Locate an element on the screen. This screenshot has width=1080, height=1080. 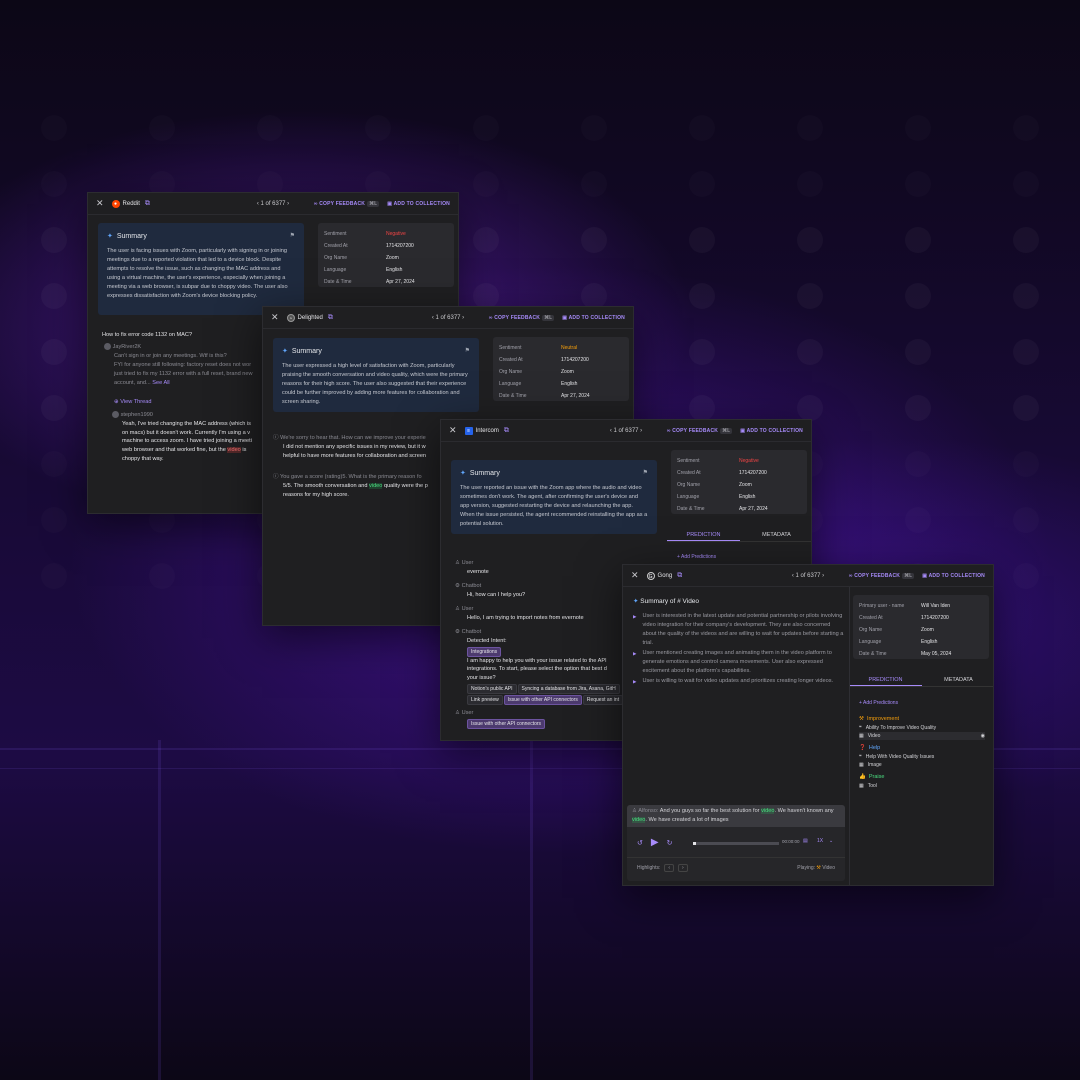
progress-bar is located at coordinates (736, 843).